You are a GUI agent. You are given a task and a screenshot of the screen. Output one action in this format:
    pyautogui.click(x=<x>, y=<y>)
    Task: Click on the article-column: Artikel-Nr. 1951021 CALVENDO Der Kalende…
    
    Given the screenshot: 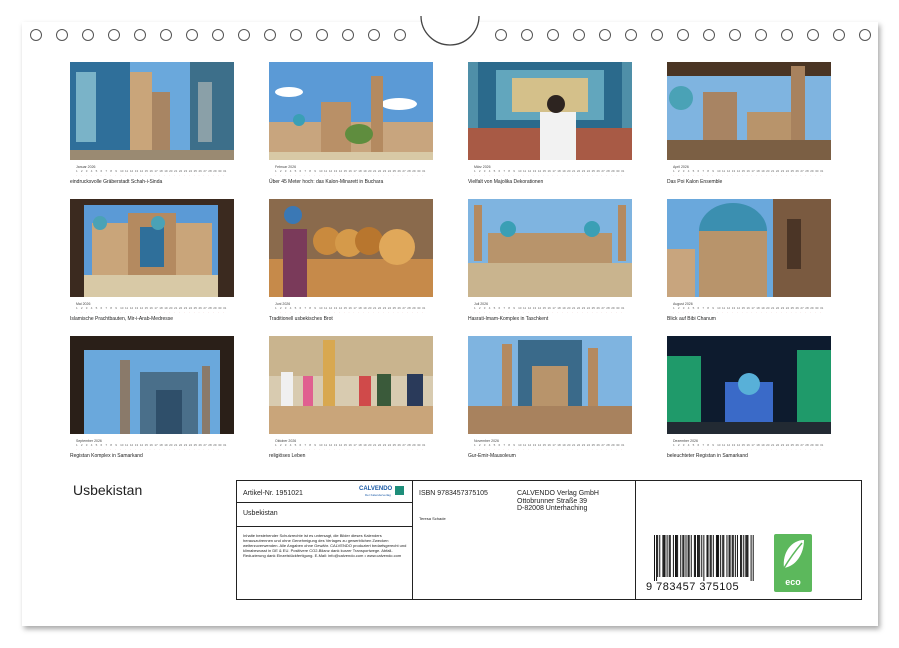 What is the action you would take?
    pyautogui.click(x=325, y=540)
    